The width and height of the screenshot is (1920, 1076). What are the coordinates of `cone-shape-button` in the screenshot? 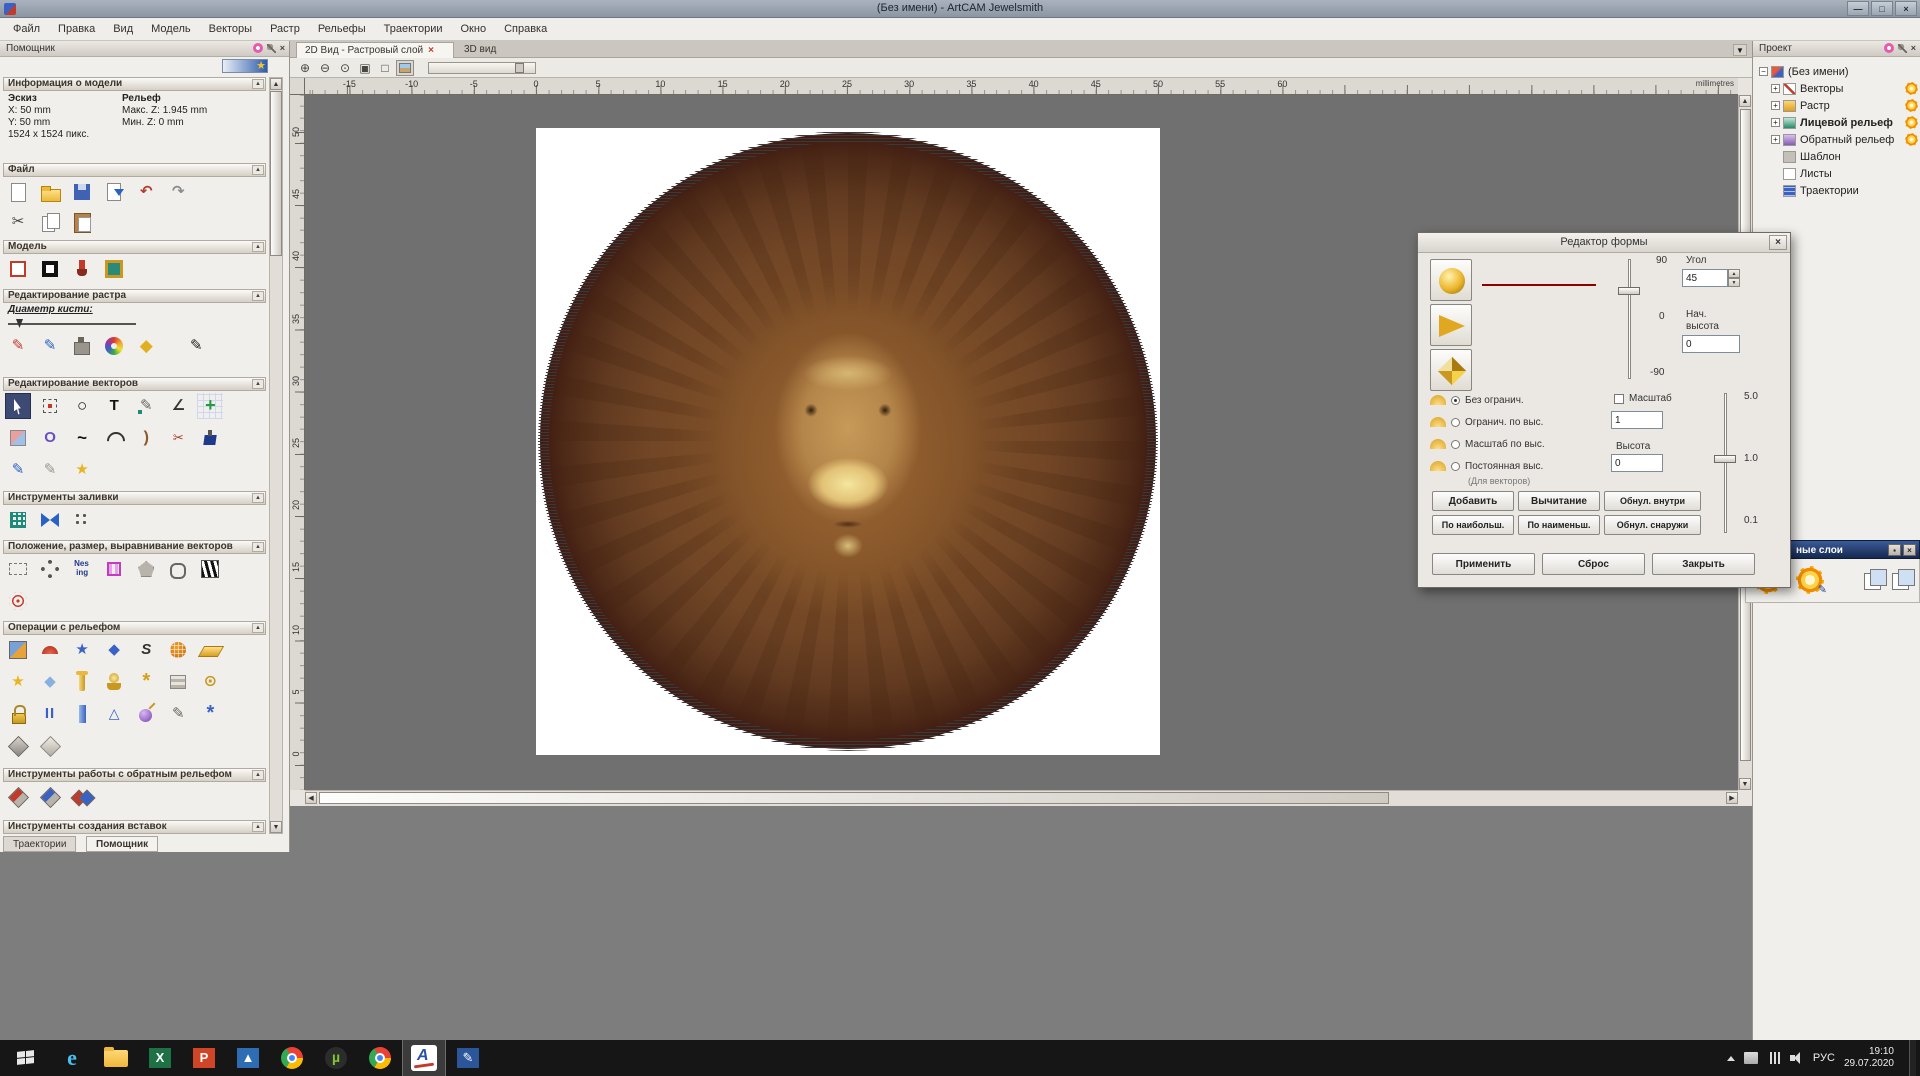 It's located at (1451, 325).